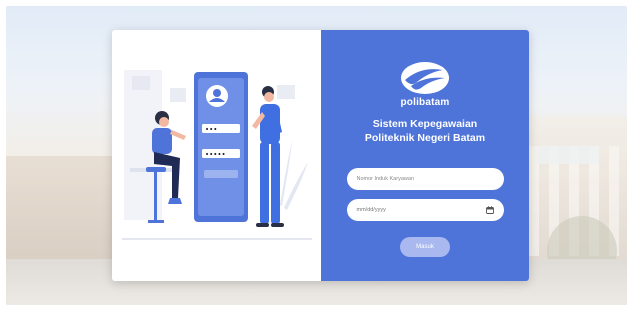  What do you see at coordinates (156, 169) in the screenshot?
I see `stool-seat` at bounding box center [156, 169].